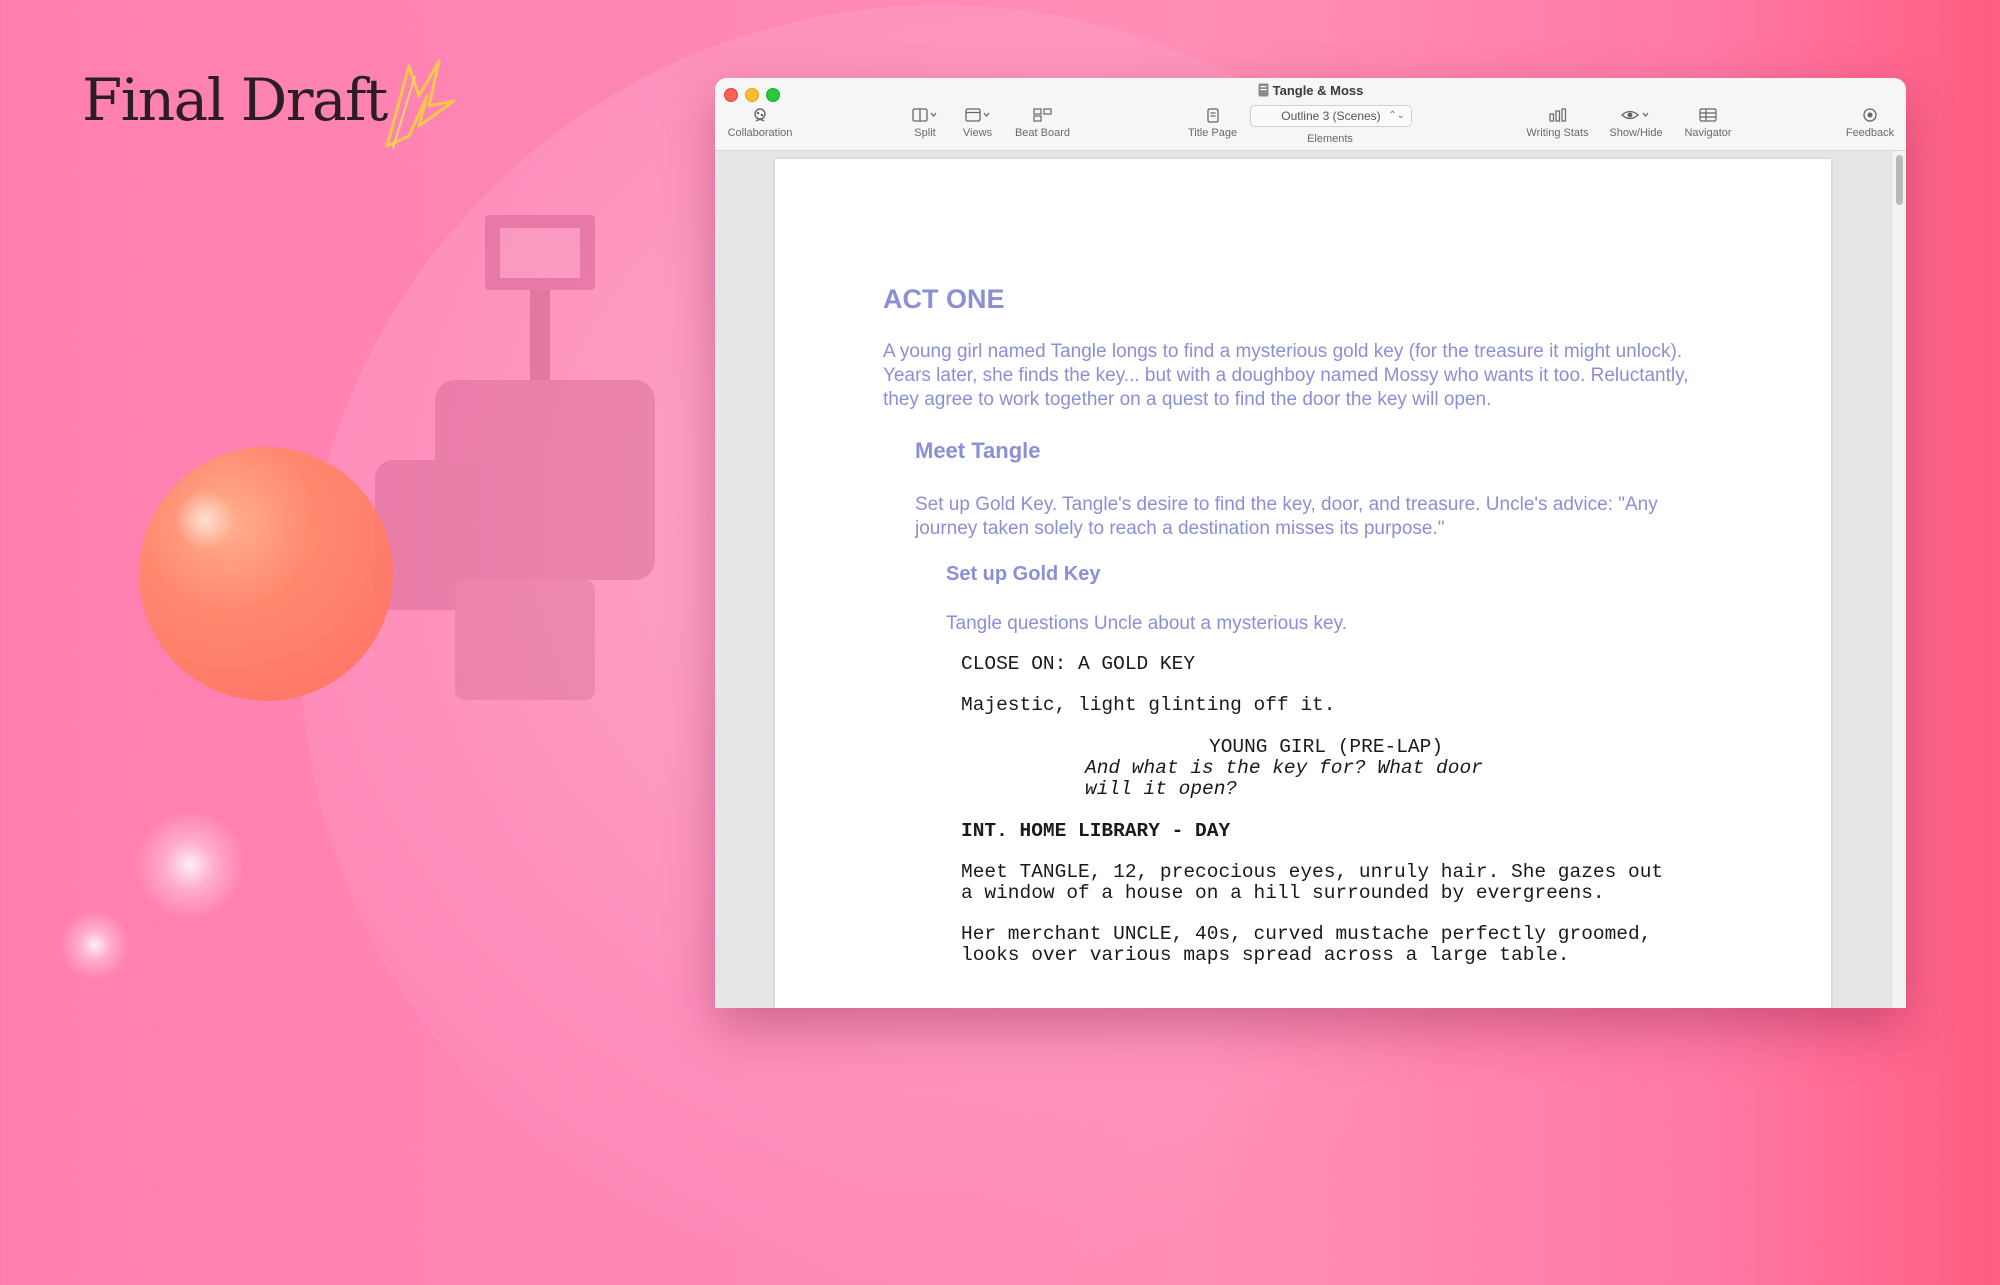 Image resolution: width=2000 pixels, height=1285 pixels. I want to click on beat-board-button: Beat Board, so click(1042, 122).